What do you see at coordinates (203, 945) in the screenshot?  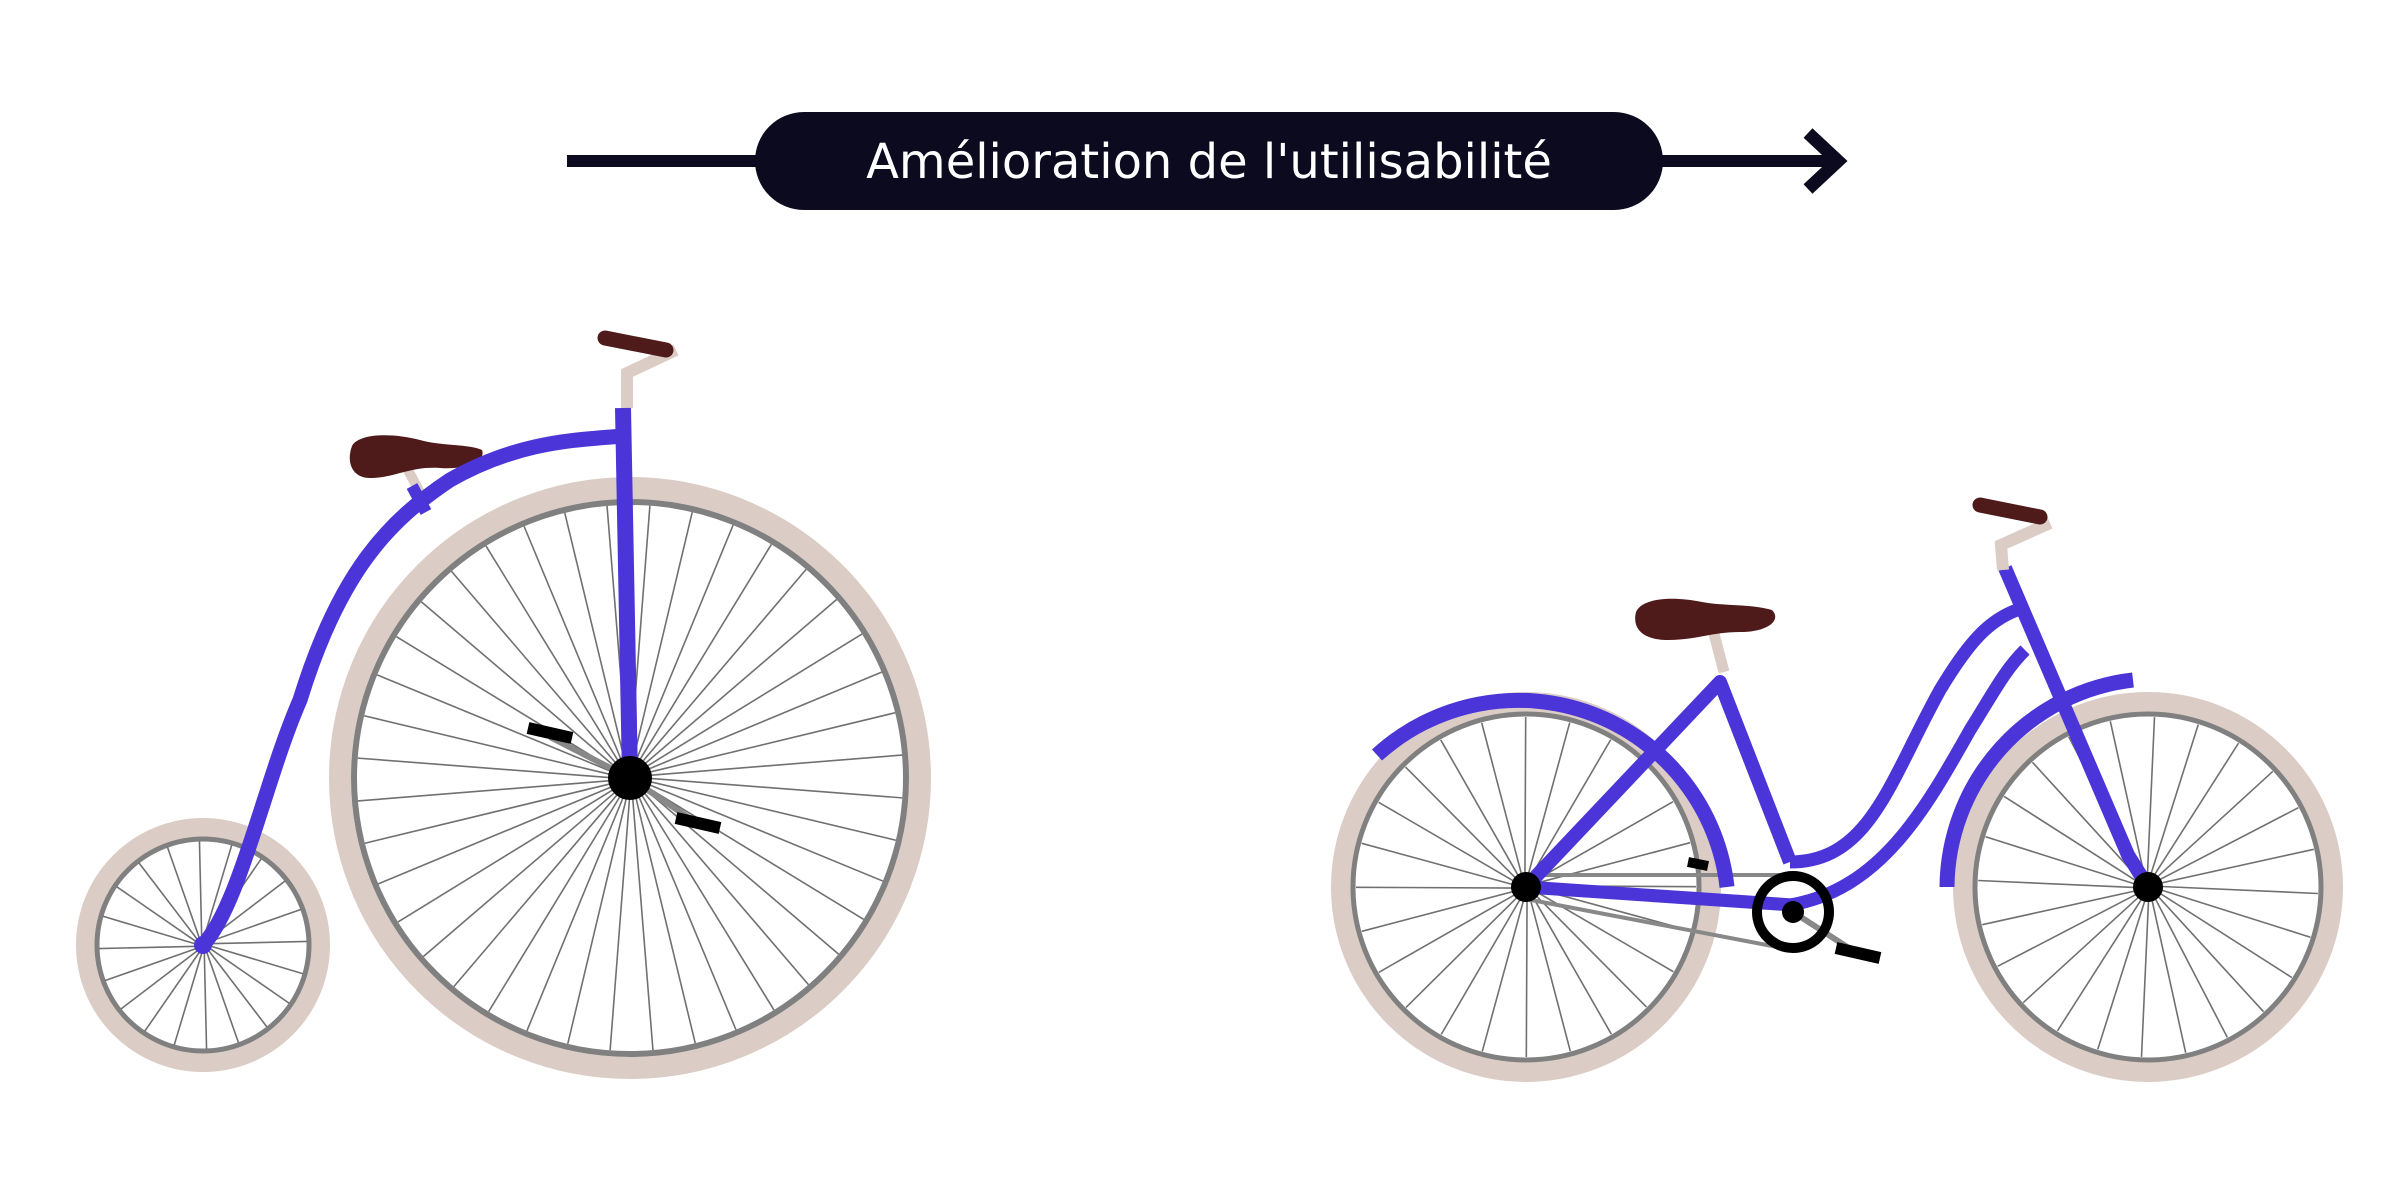 I see `small-wheel-hub` at bounding box center [203, 945].